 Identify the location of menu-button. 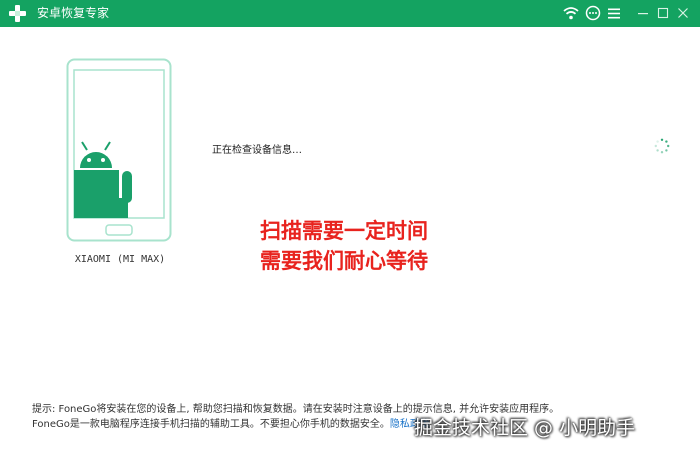
(614, 13).